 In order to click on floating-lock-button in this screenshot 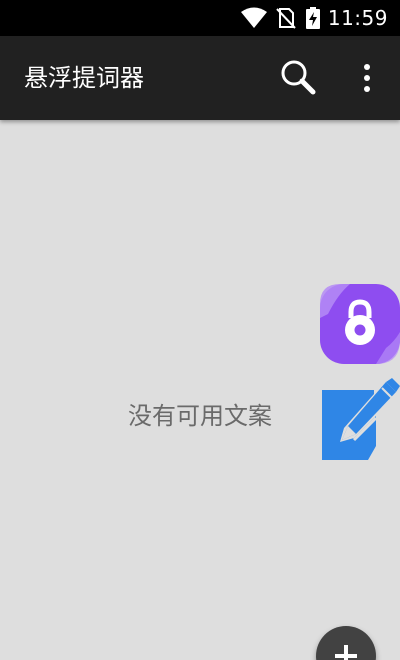, I will do `click(360, 324)`.